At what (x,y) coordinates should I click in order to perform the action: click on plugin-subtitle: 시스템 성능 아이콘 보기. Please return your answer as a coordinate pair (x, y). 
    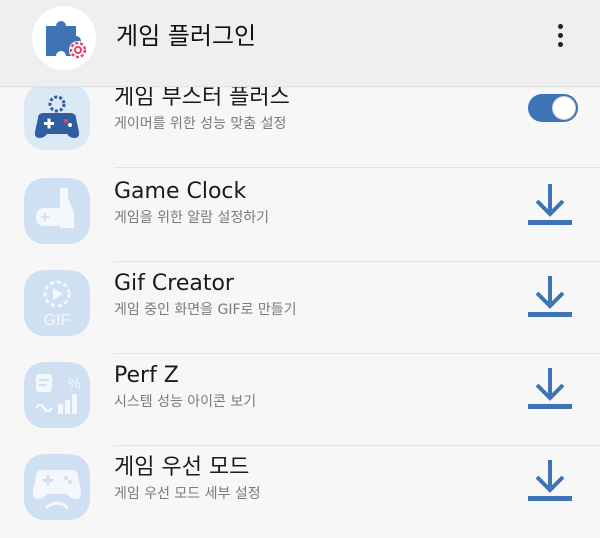
    Looking at the image, I should click on (185, 402).